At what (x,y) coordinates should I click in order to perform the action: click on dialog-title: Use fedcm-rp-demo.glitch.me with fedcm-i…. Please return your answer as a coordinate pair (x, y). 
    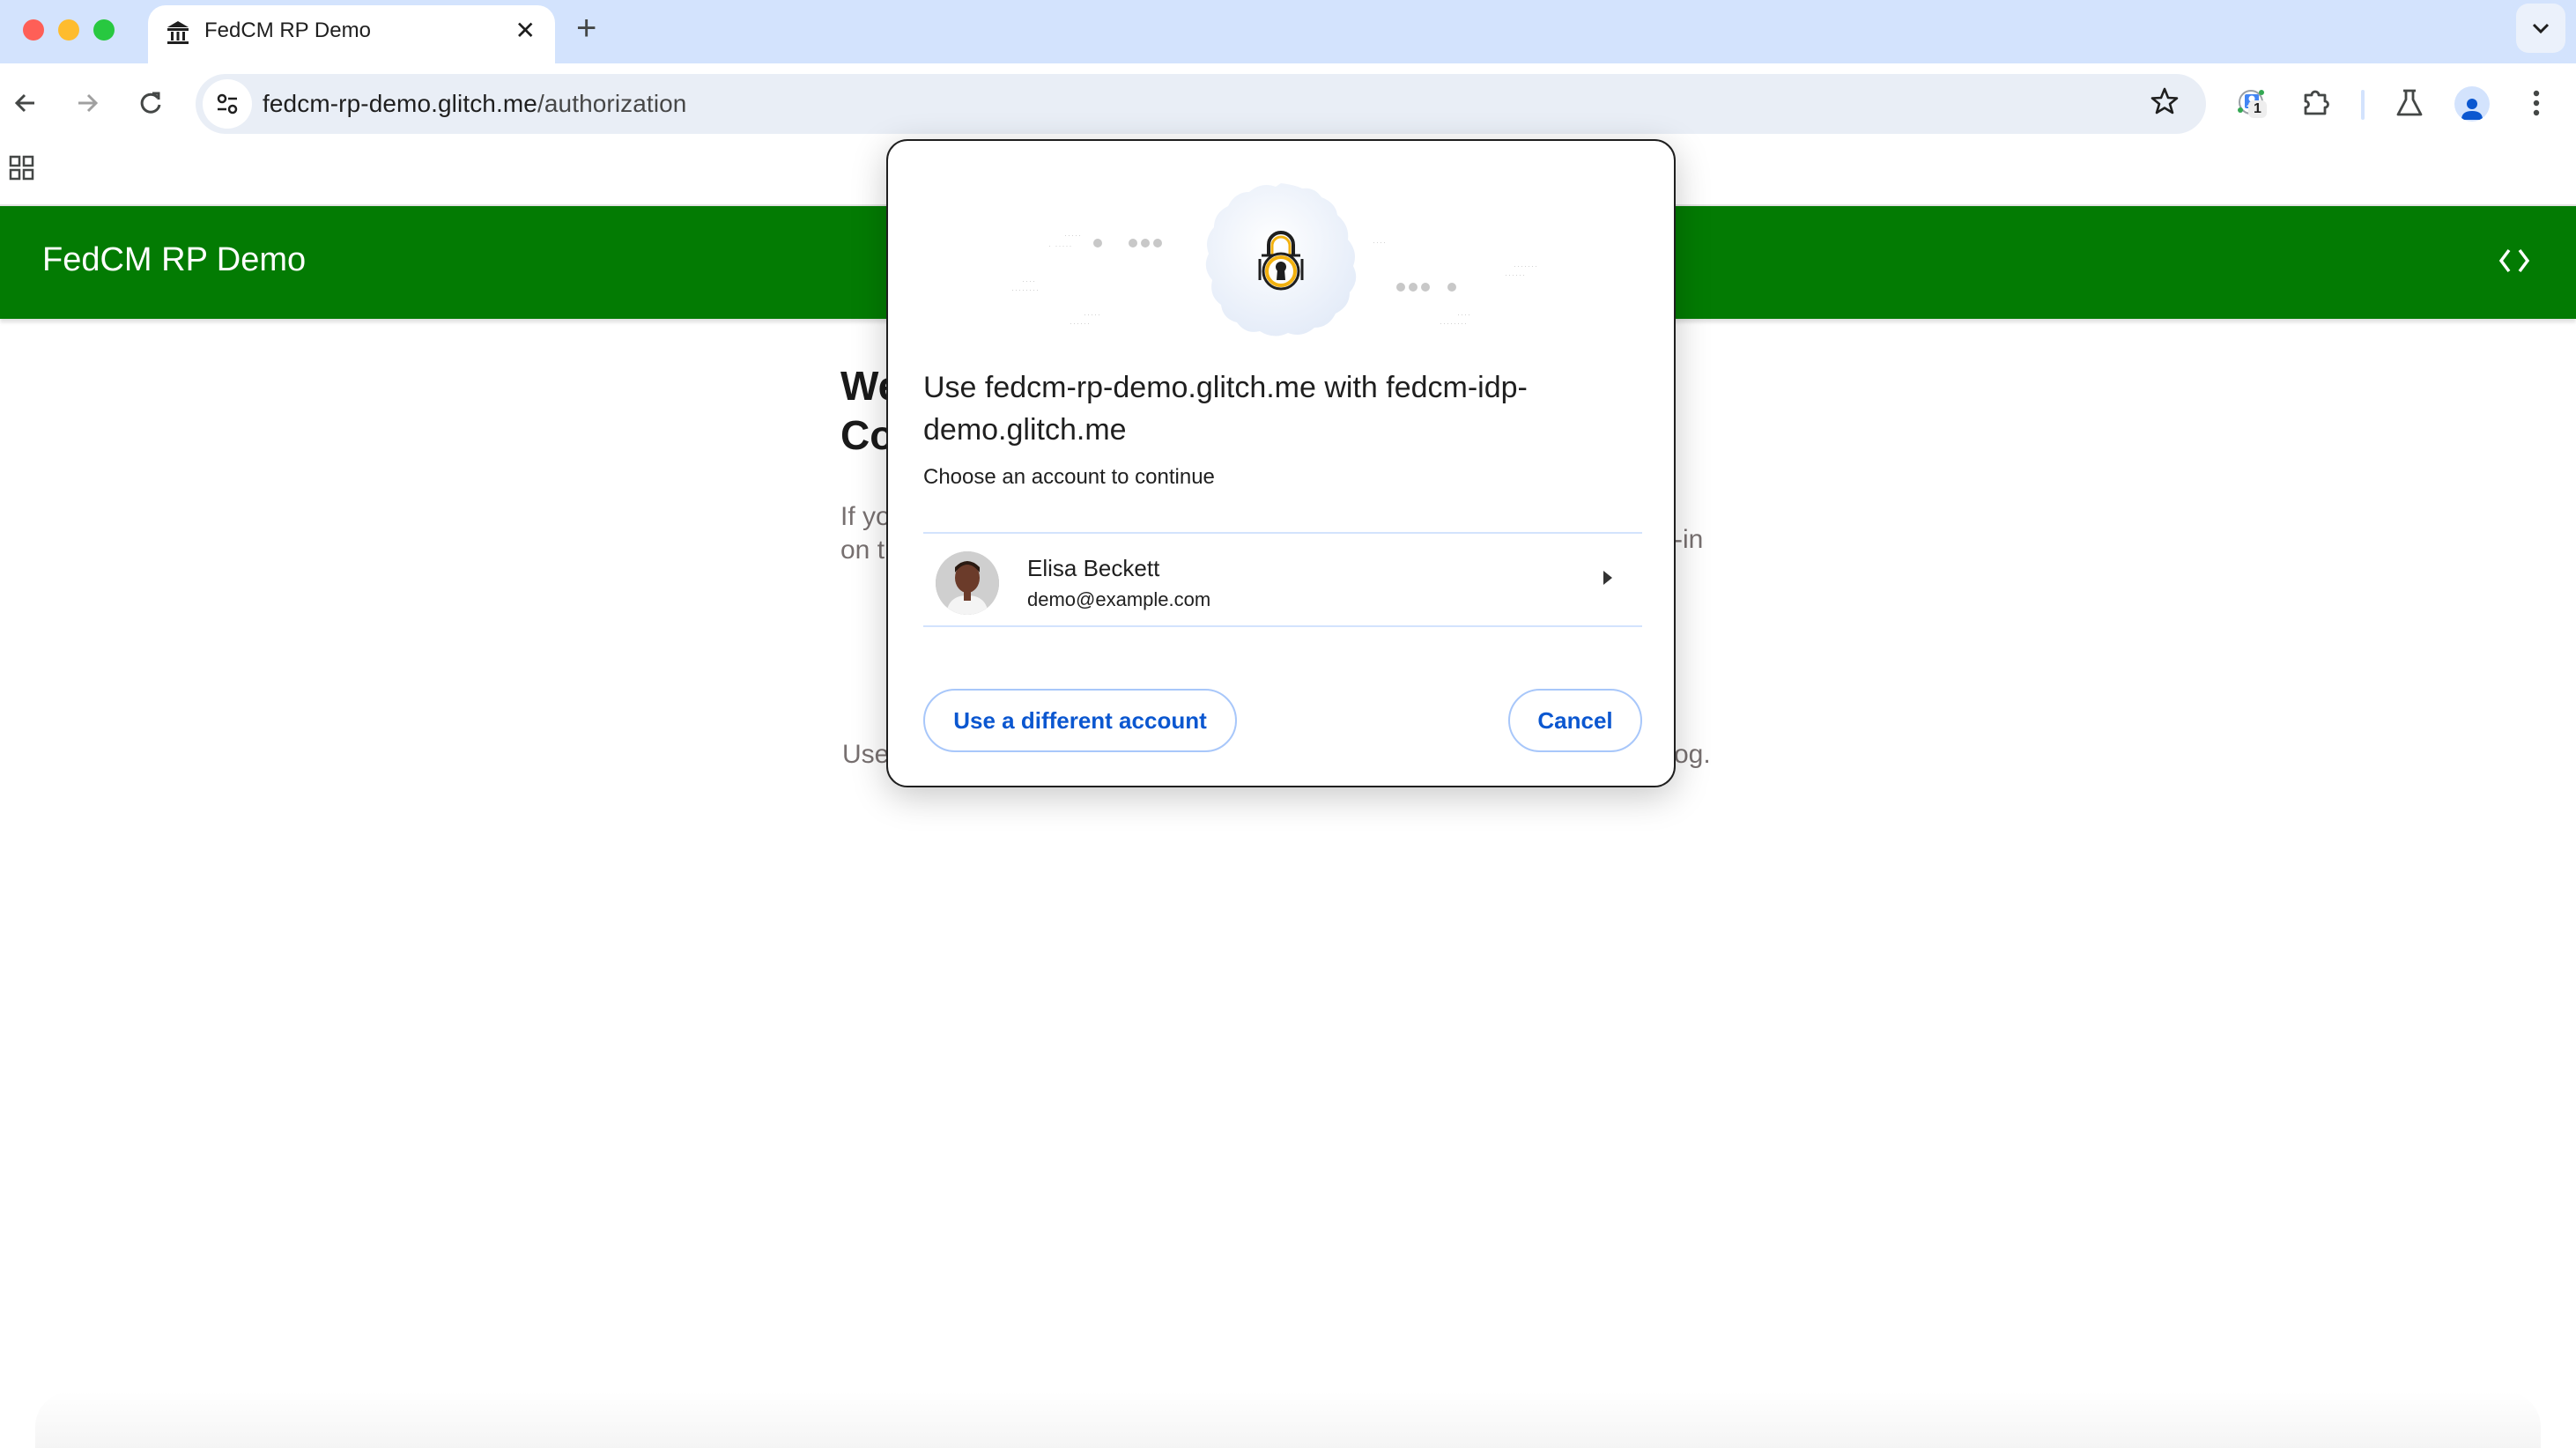
    Looking at the image, I should click on (1225, 409).